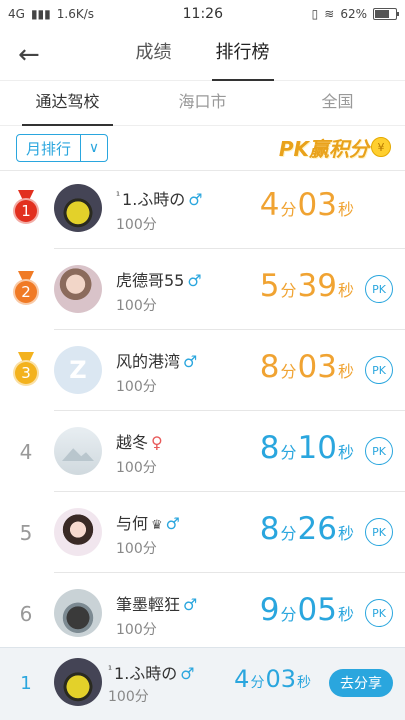 Image resolution: width=405 pixels, height=720 pixels. What do you see at coordinates (202, 451) in the screenshot?
I see `list-item: 4 越冬 ♀ 100分 8 分 10 秒 PK` at bounding box center [202, 451].